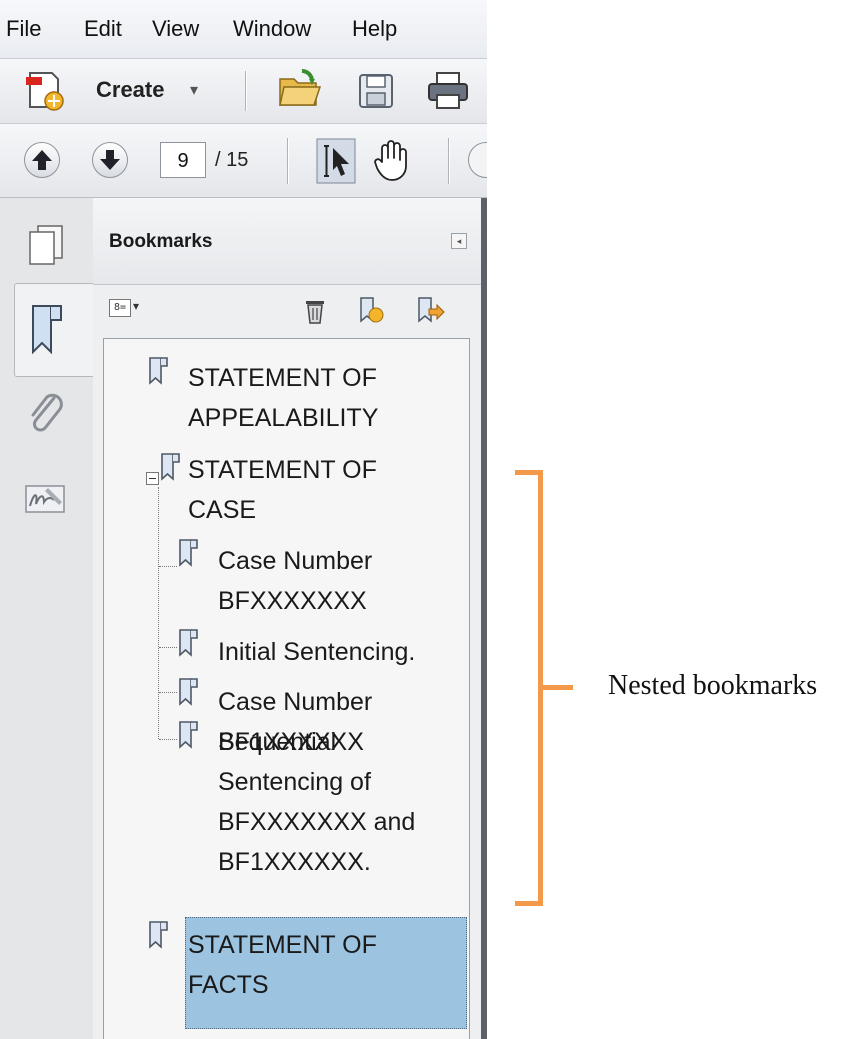  What do you see at coordinates (294, 862) in the screenshot?
I see `bookmark-label: BF1XXXXXX.` at bounding box center [294, 862].